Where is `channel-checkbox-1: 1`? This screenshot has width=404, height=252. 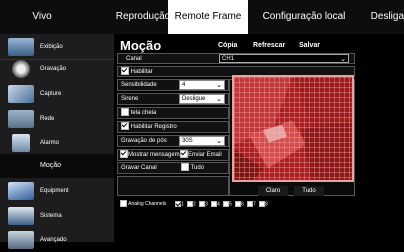 channel-checkbox-1: 1 is located at coordinates (179, 204).